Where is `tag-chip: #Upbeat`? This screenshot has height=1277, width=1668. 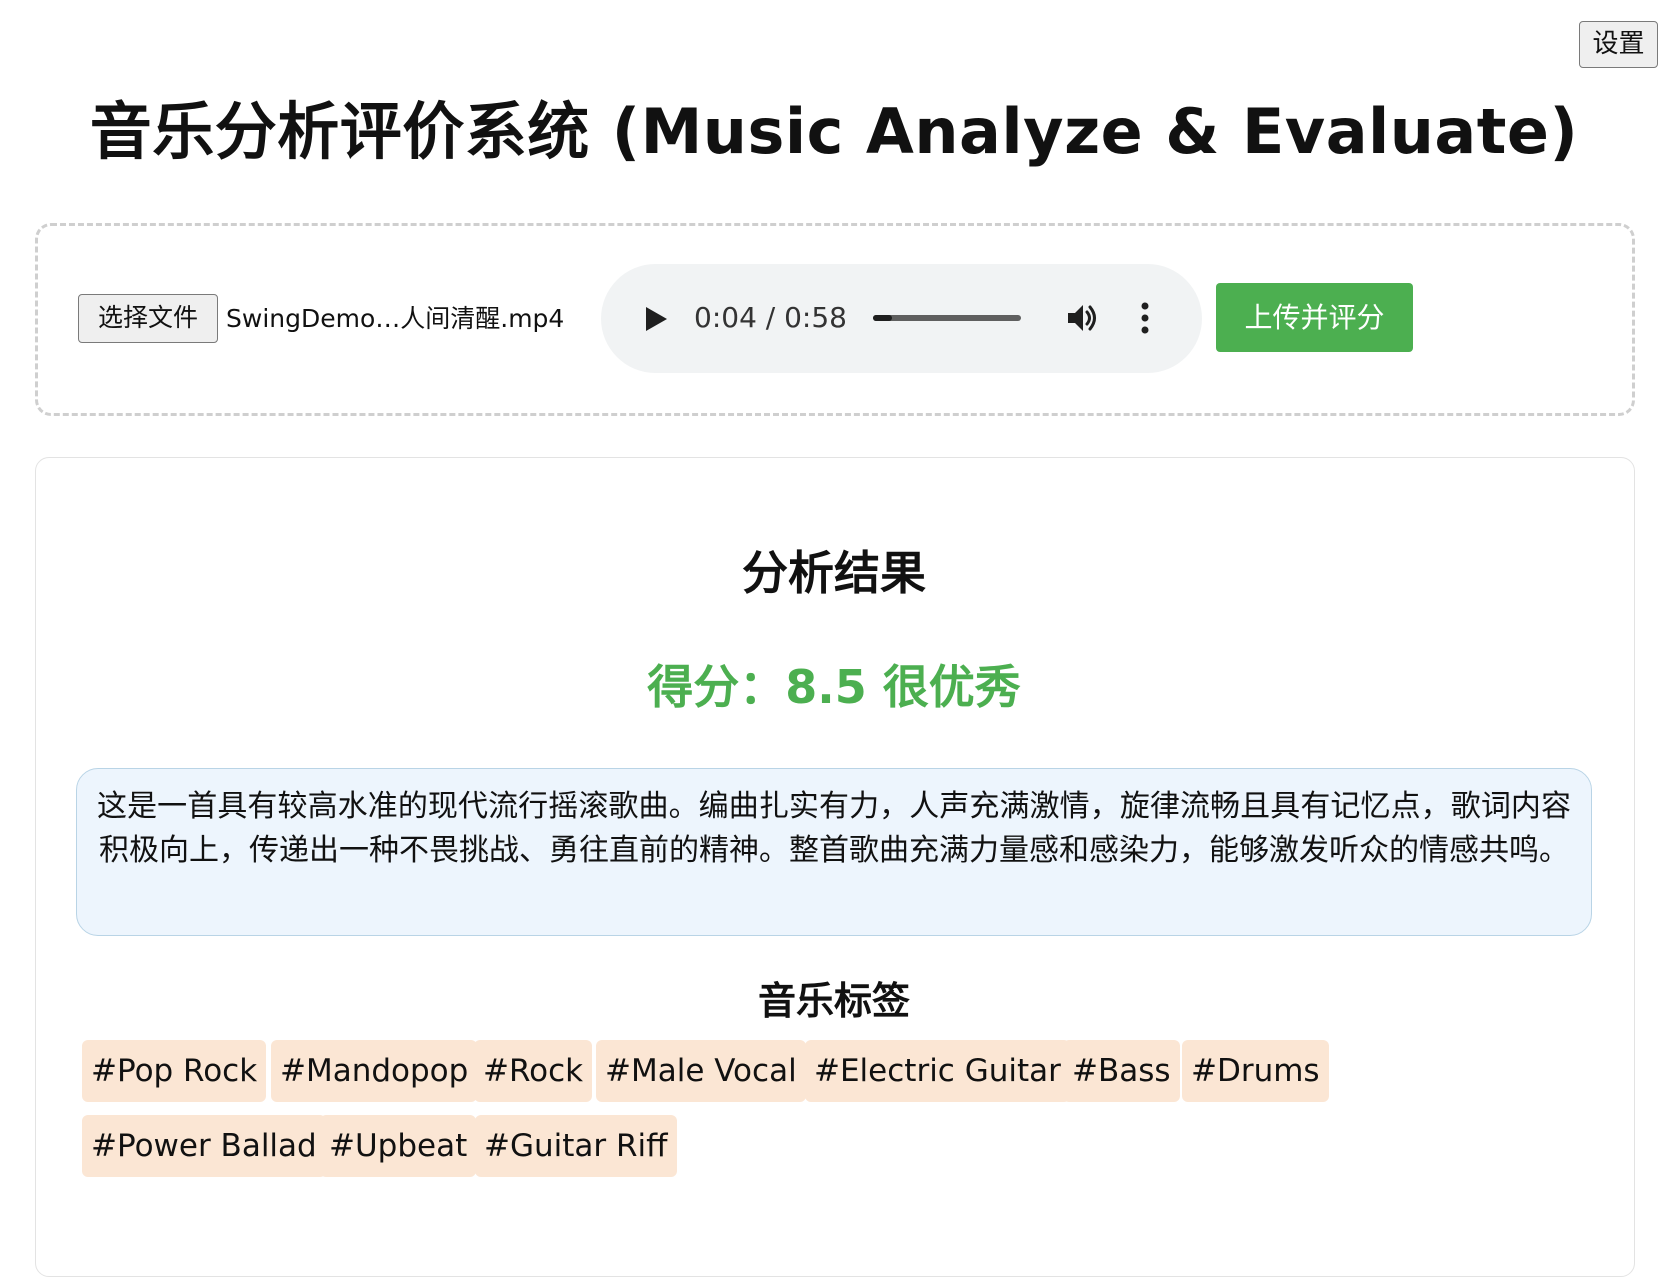 tag-chip: #Upbeat is located at coordinates (398, 1146).